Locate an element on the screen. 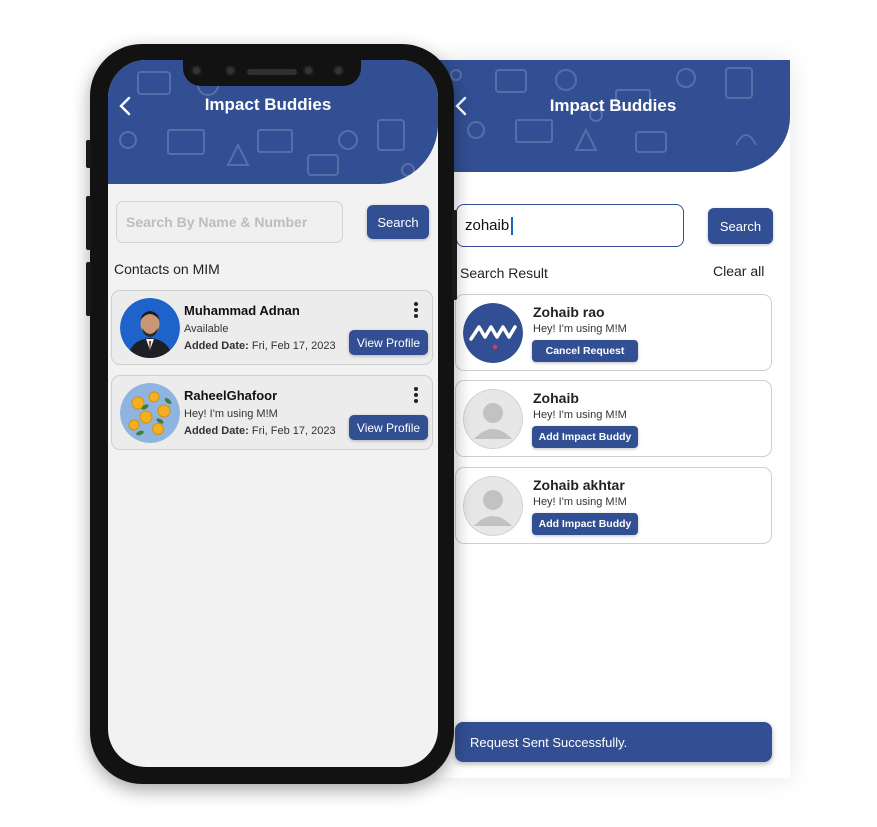 This screenshot has height=827, width=877. mim-logo-avatar is located at coordinates (493, 333).